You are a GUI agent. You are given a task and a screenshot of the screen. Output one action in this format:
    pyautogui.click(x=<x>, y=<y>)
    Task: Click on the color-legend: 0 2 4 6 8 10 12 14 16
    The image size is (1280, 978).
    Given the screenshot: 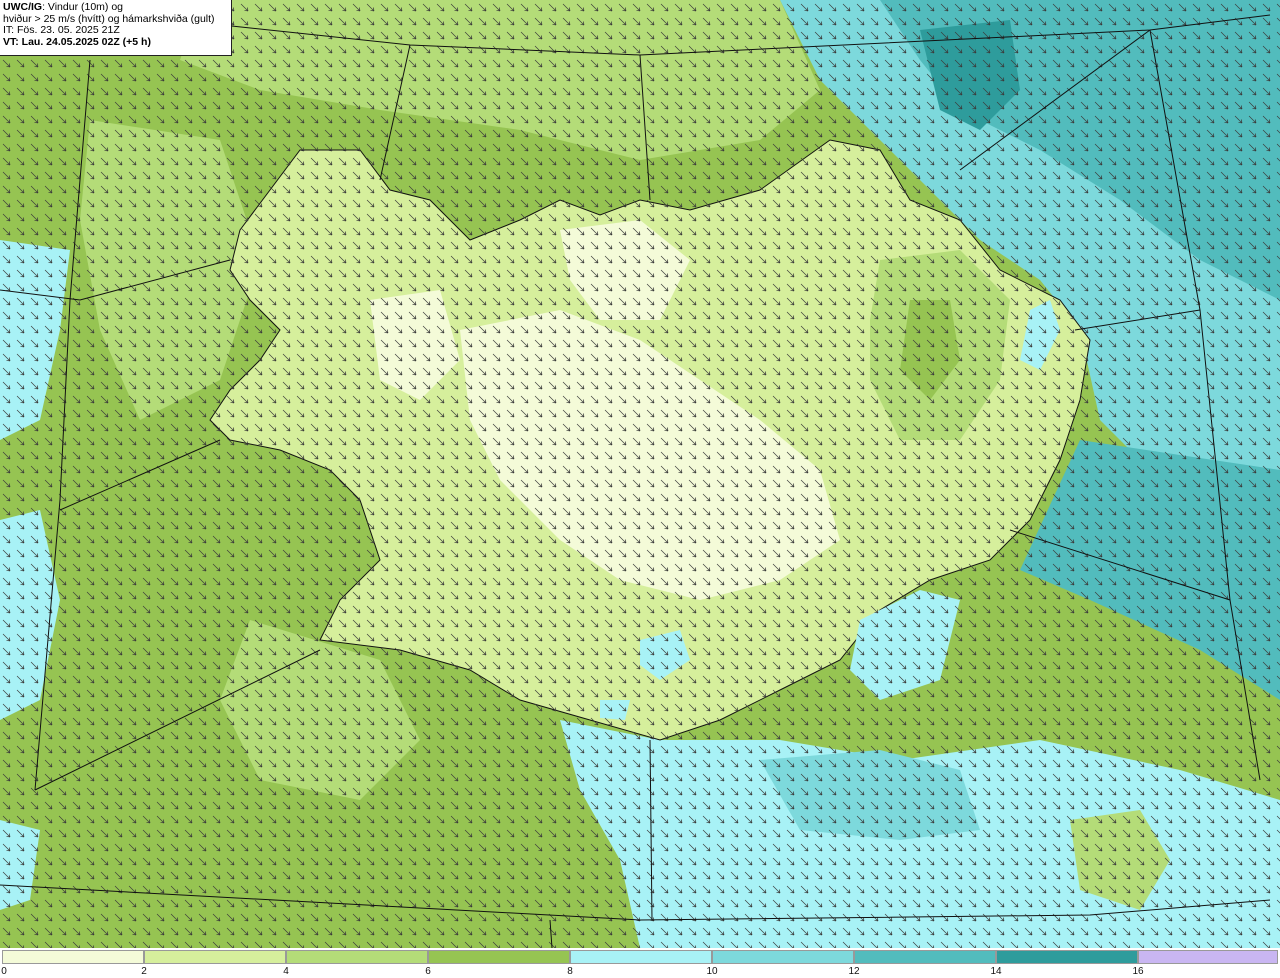 What is the action you would take?
    pyautogui.click(x=640, y=963)
    